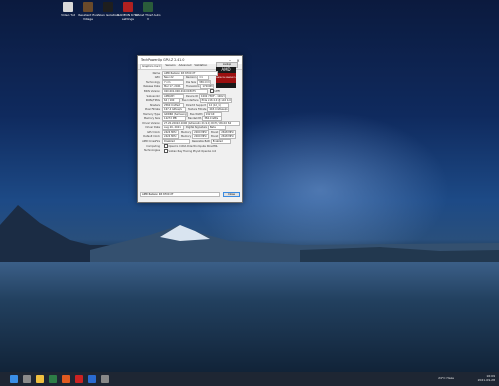 The height and width of the screenshot is (386, 499). Describe the element at coordinates (152, 82) in the screenshot. I see `field-label: Technology` at that location.